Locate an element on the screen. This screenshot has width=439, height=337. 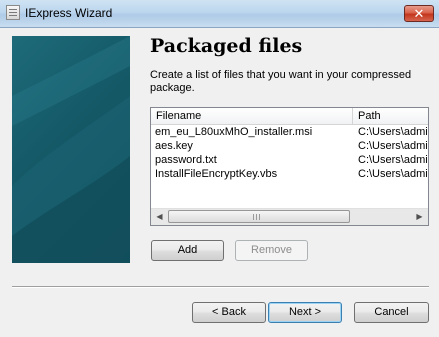
scroll-left-arrow-icon: ◀ is located at coordinates (159, 217).